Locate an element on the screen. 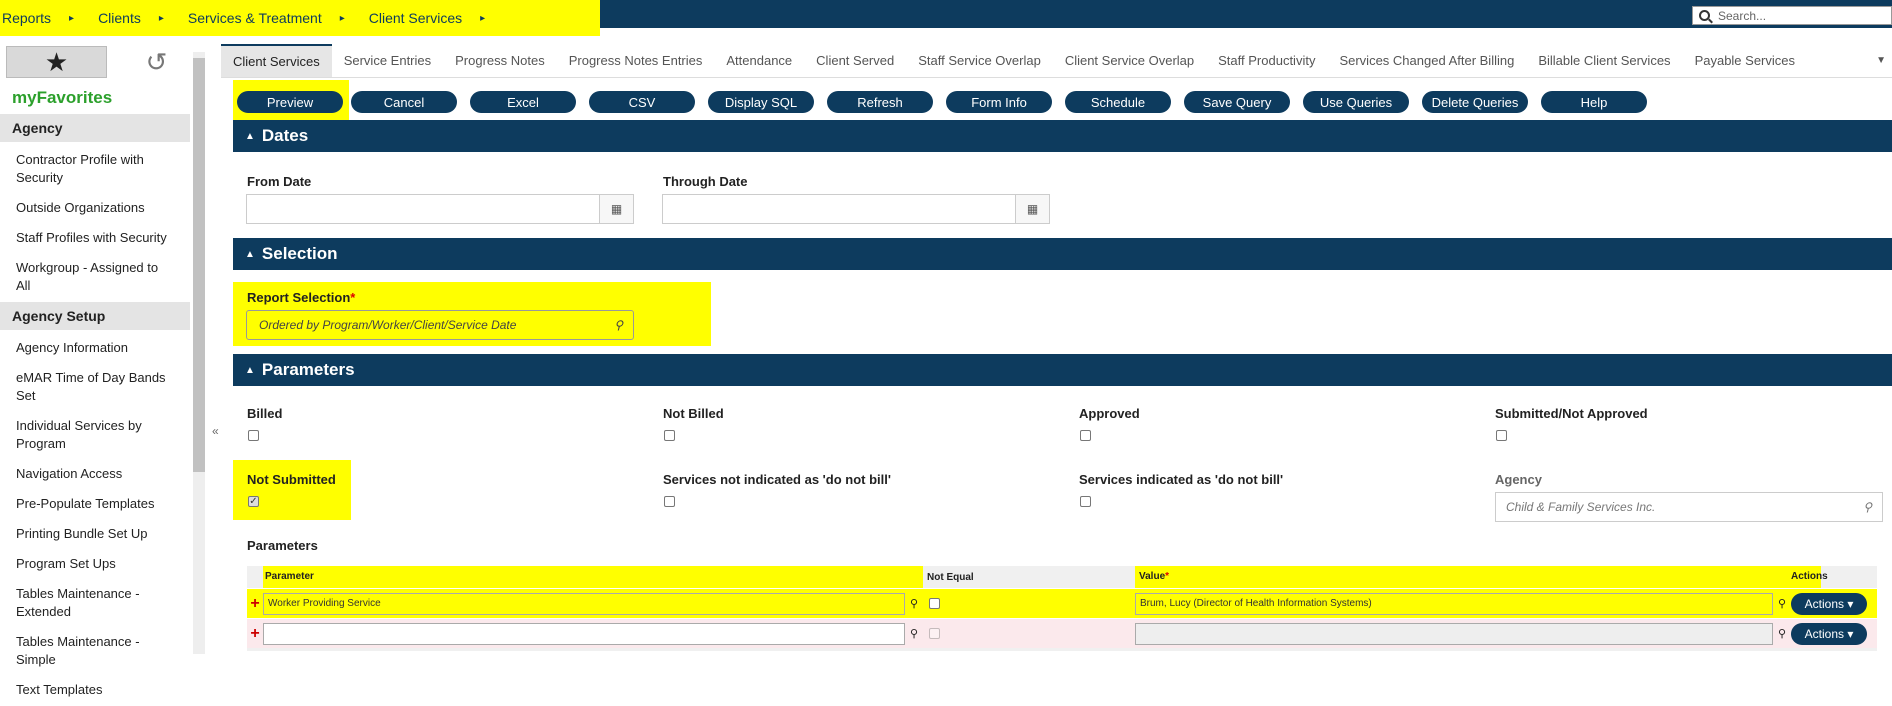 This screenshot has height=706, width=1892. sidebar-item: Contractor Profile with Security is located at coordinates (95, 170).